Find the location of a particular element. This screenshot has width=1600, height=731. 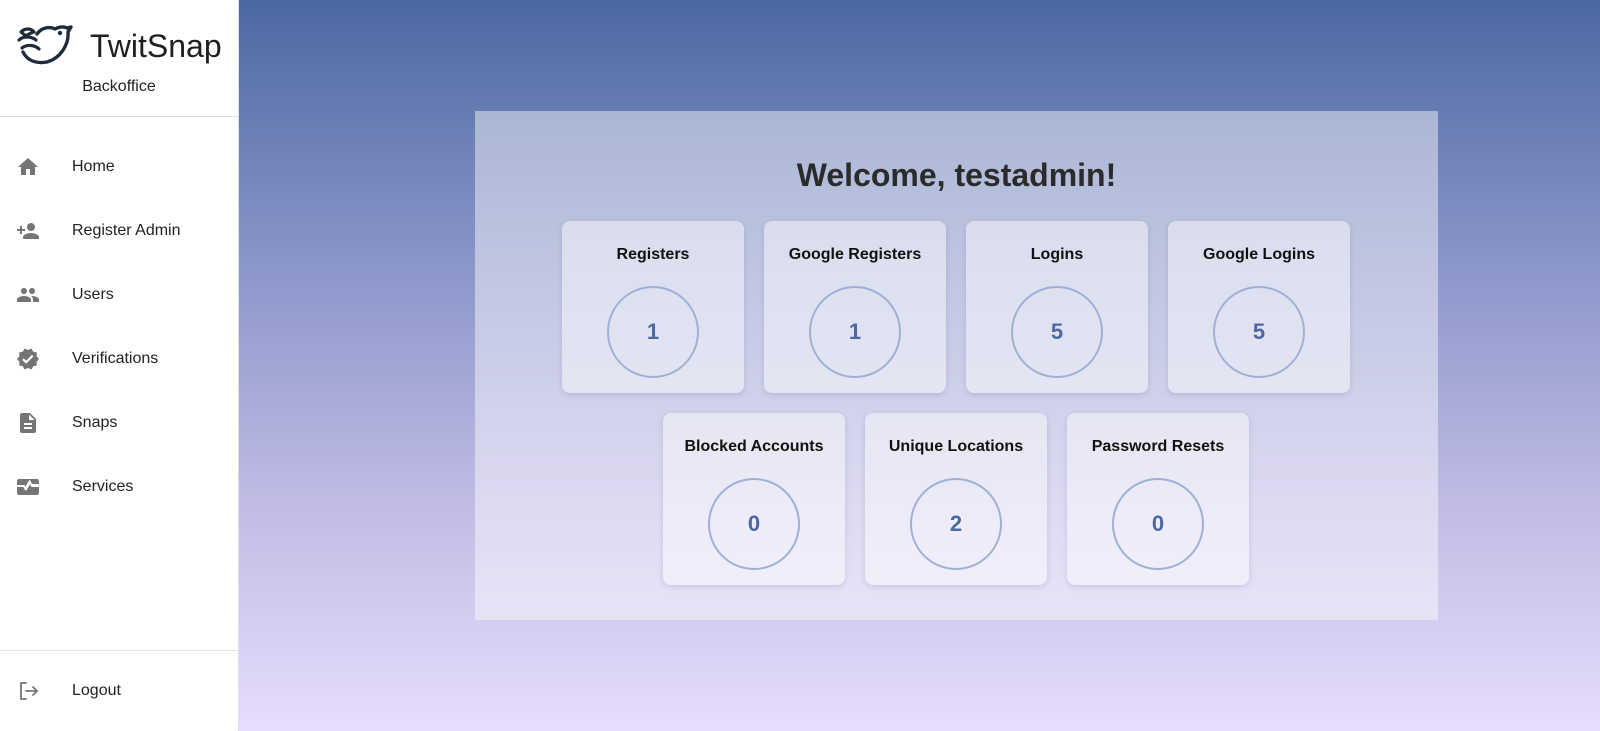

logout-section: Logout is located at coordinates (119, 690).